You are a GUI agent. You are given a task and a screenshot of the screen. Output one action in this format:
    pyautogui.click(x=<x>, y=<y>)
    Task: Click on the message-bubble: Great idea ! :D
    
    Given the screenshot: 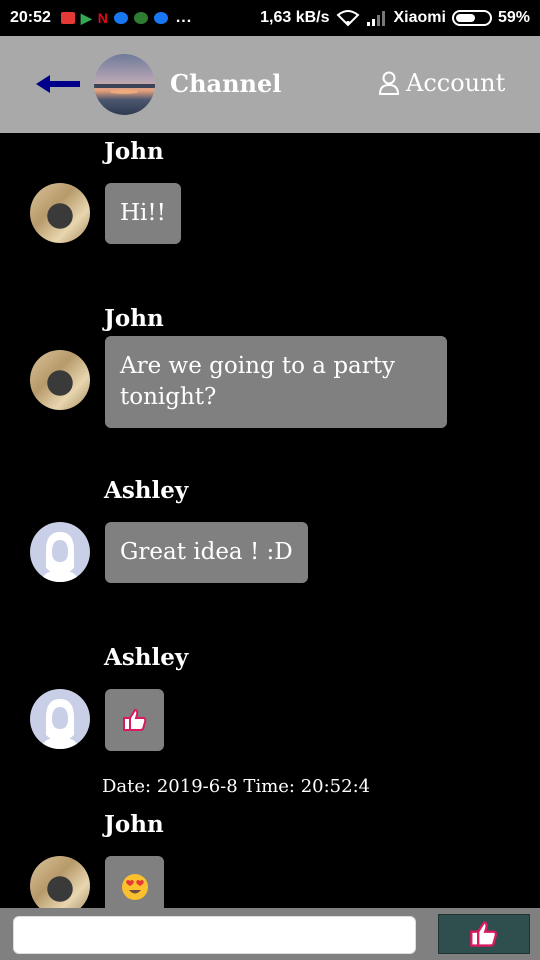 What is the action you would take?
    pyautogui.click(x=206, y=552)
    